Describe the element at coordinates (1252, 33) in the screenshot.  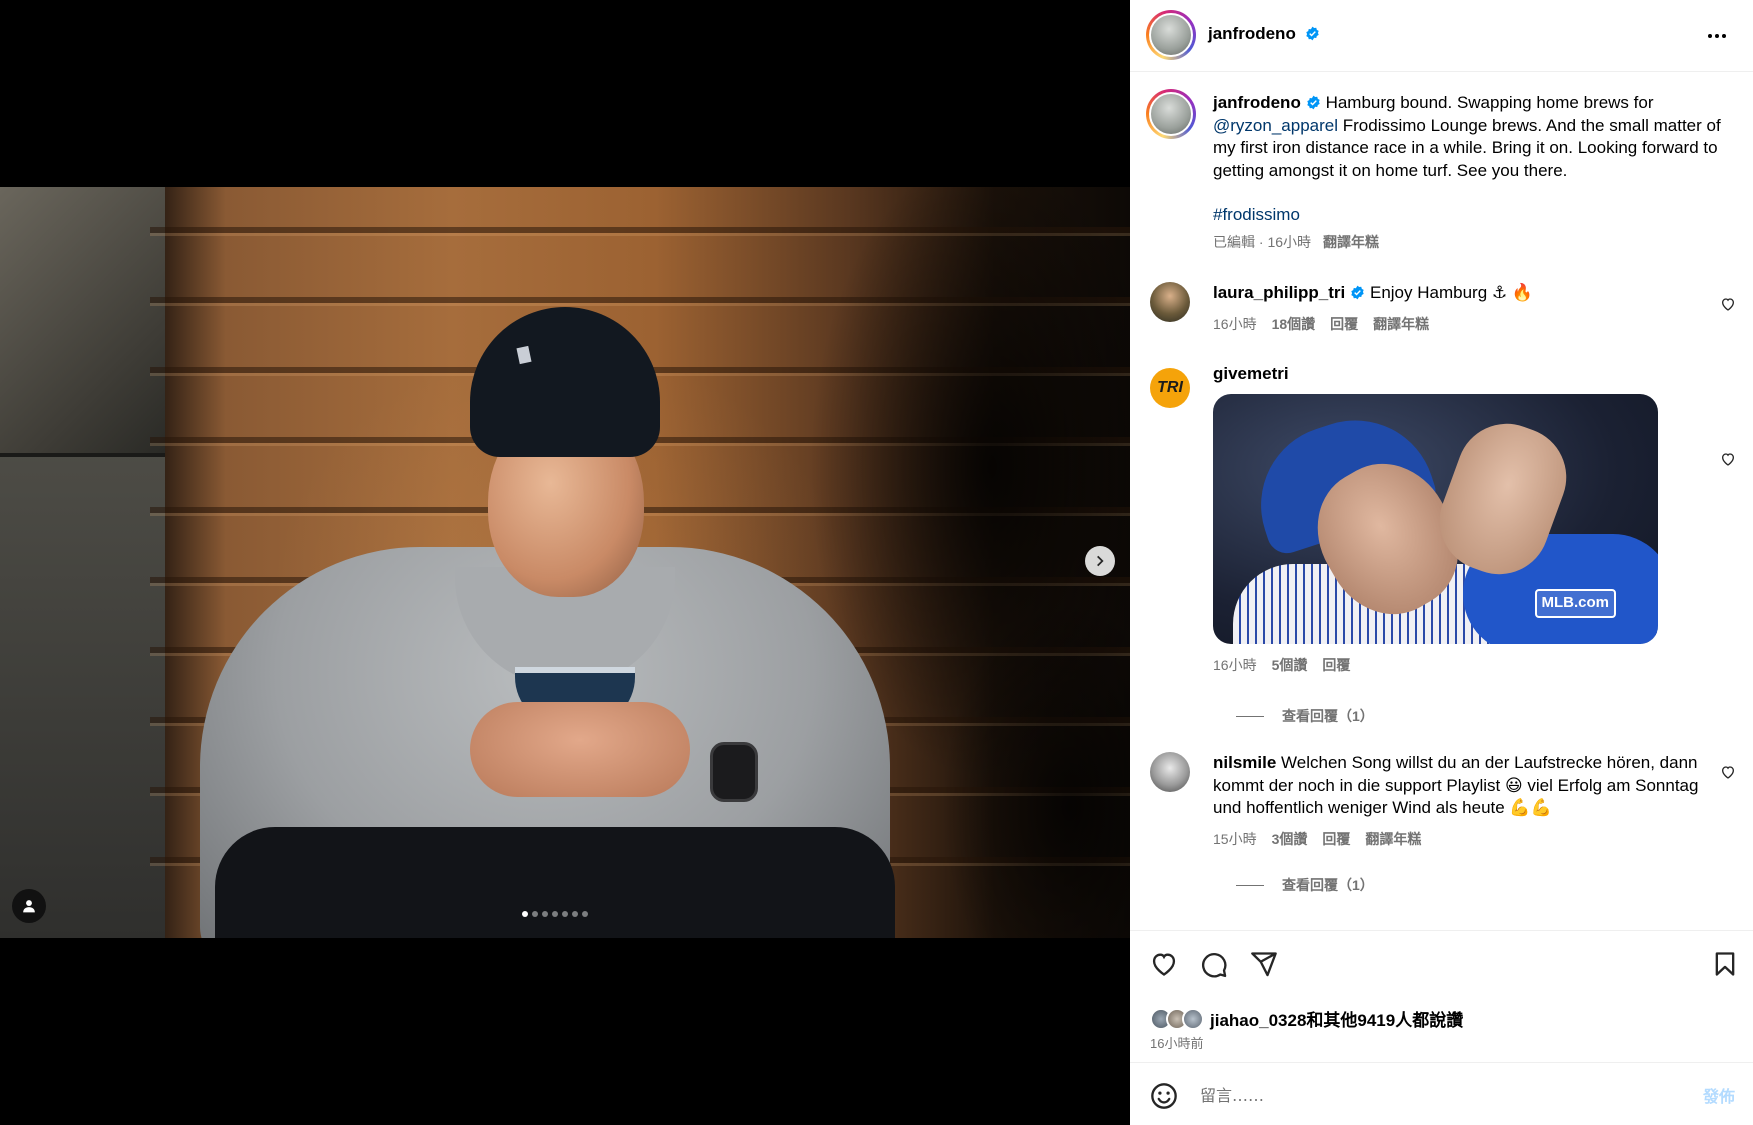
I see `author-username: janfrodeno` at that location.